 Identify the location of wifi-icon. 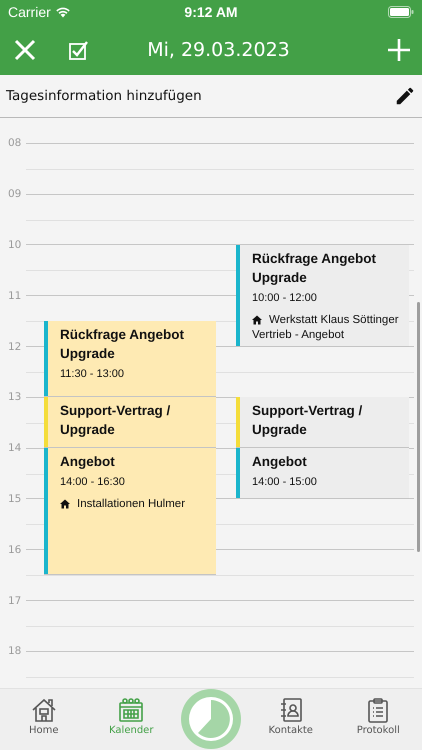
(62, 12).